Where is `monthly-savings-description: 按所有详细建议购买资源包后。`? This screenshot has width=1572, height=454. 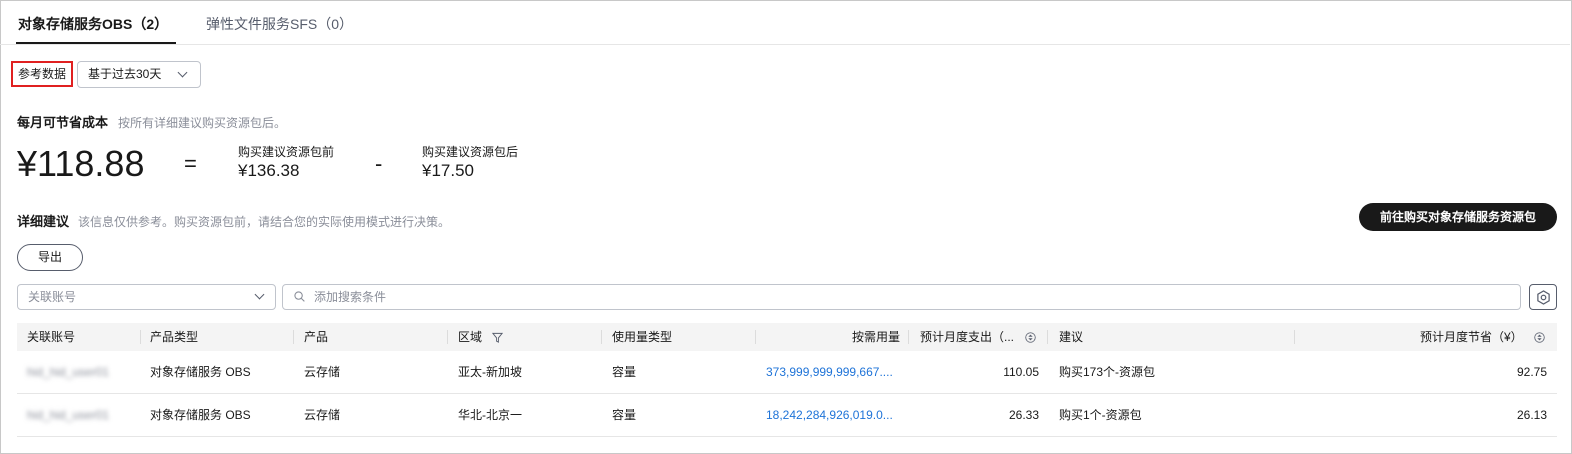 monthly-savings-description: 按所有详细建议购买资源包后。 is located at coordinates (202, 123).